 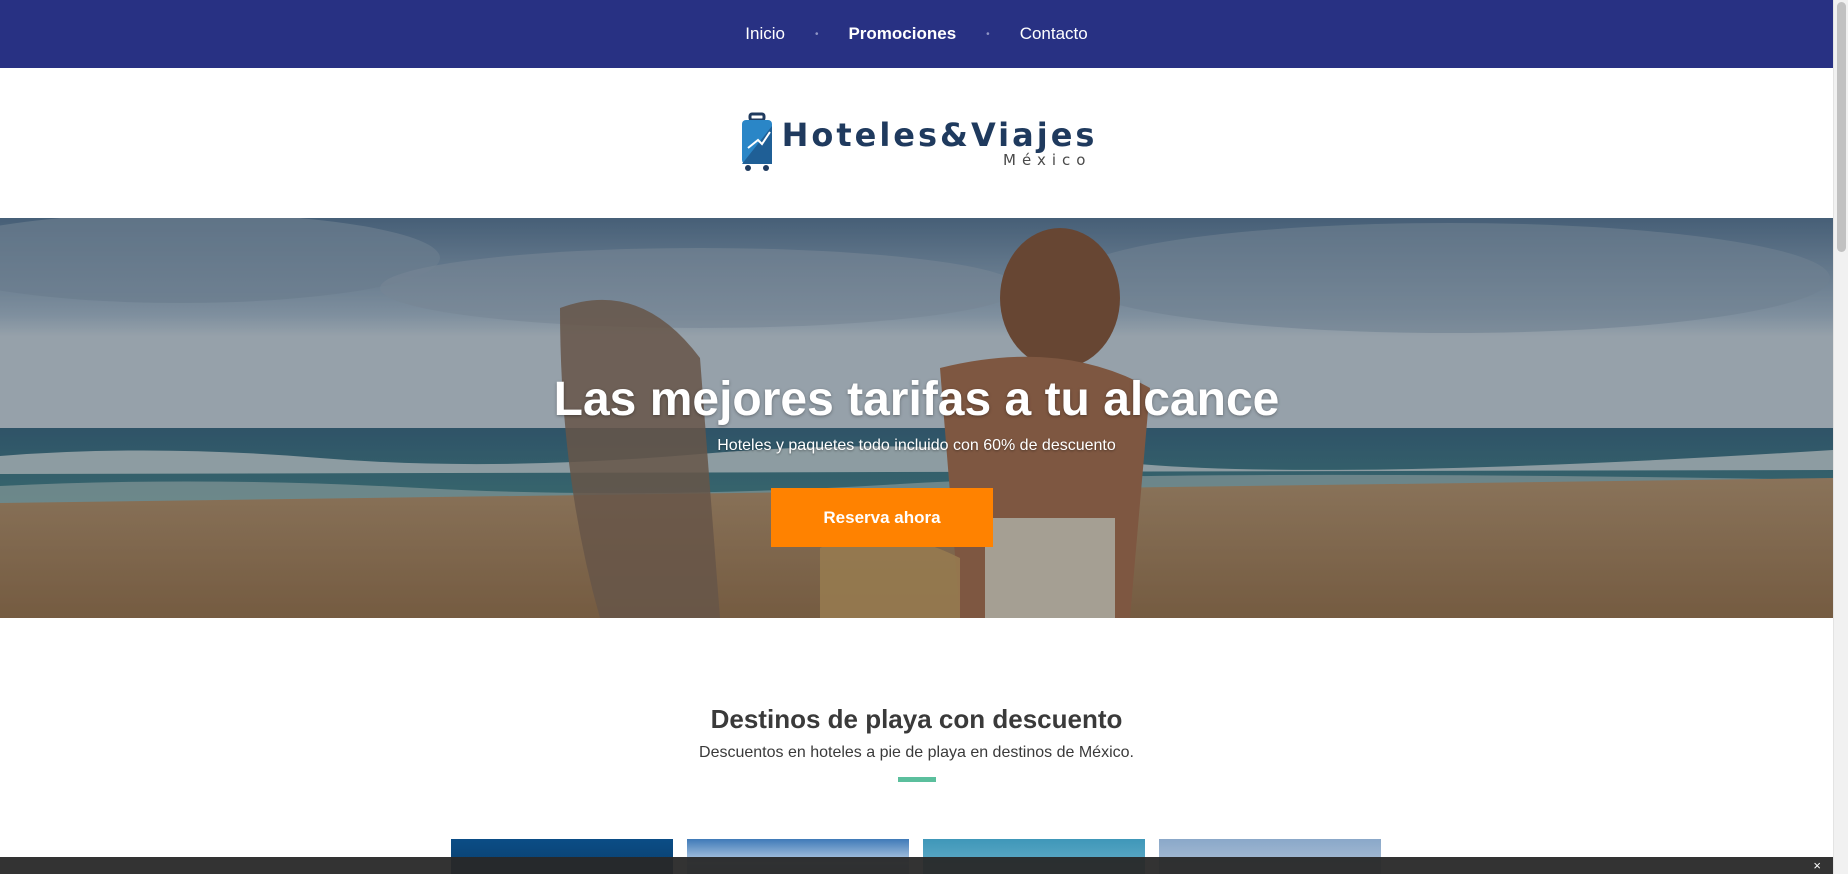 I want to click on close-icon: ×, so click(x=1817, y=865).